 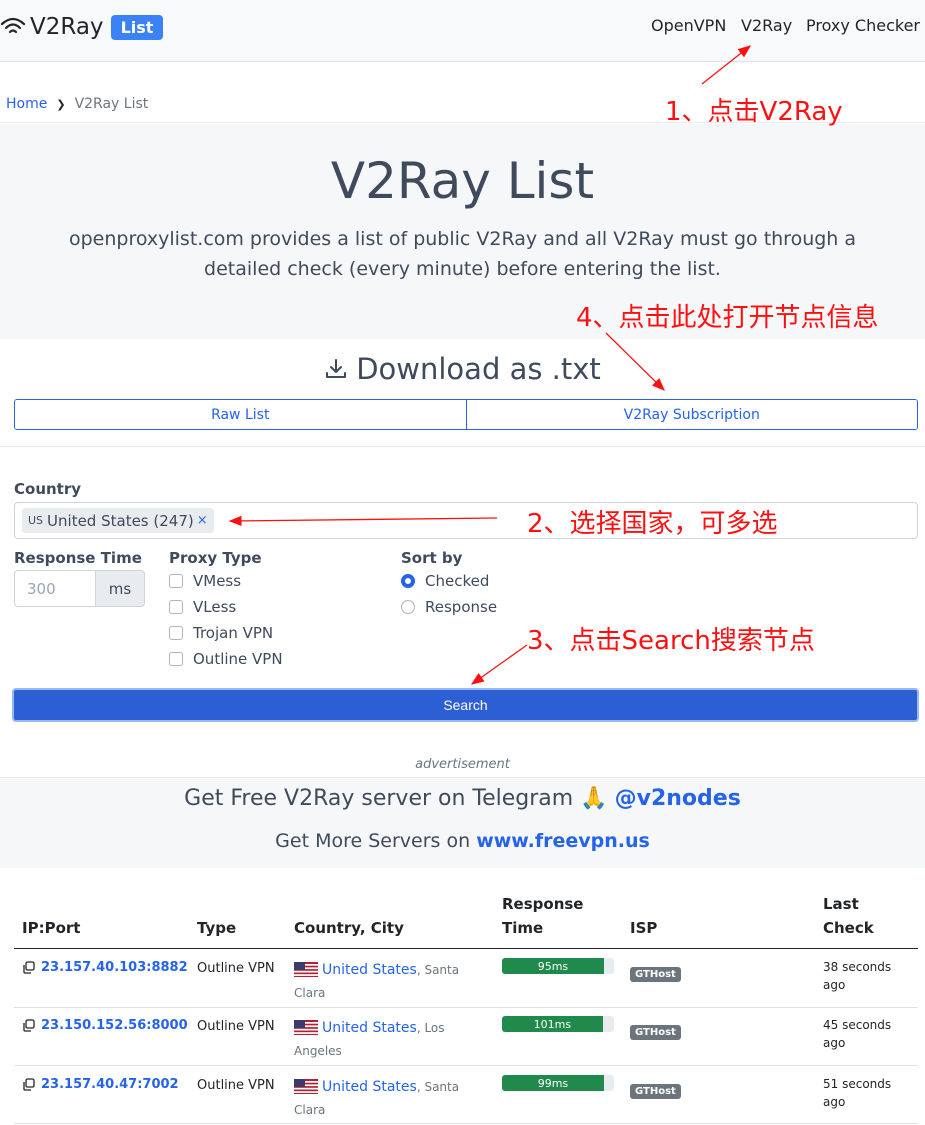 What do you see at coordinates (78, 558) in the screenshot?
I see `response-time-label: Response Time` at bounding box center [78, 558].